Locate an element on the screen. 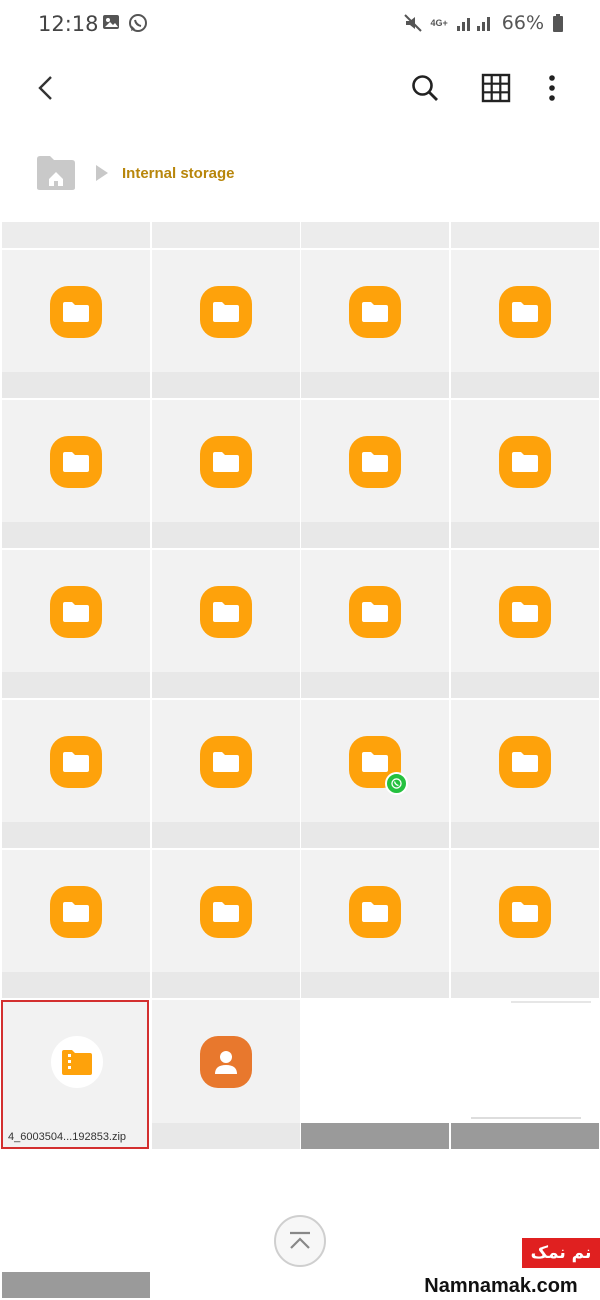 This screenshot has height=1300, width=600. more-options-button is located at coordinates (552, 88).